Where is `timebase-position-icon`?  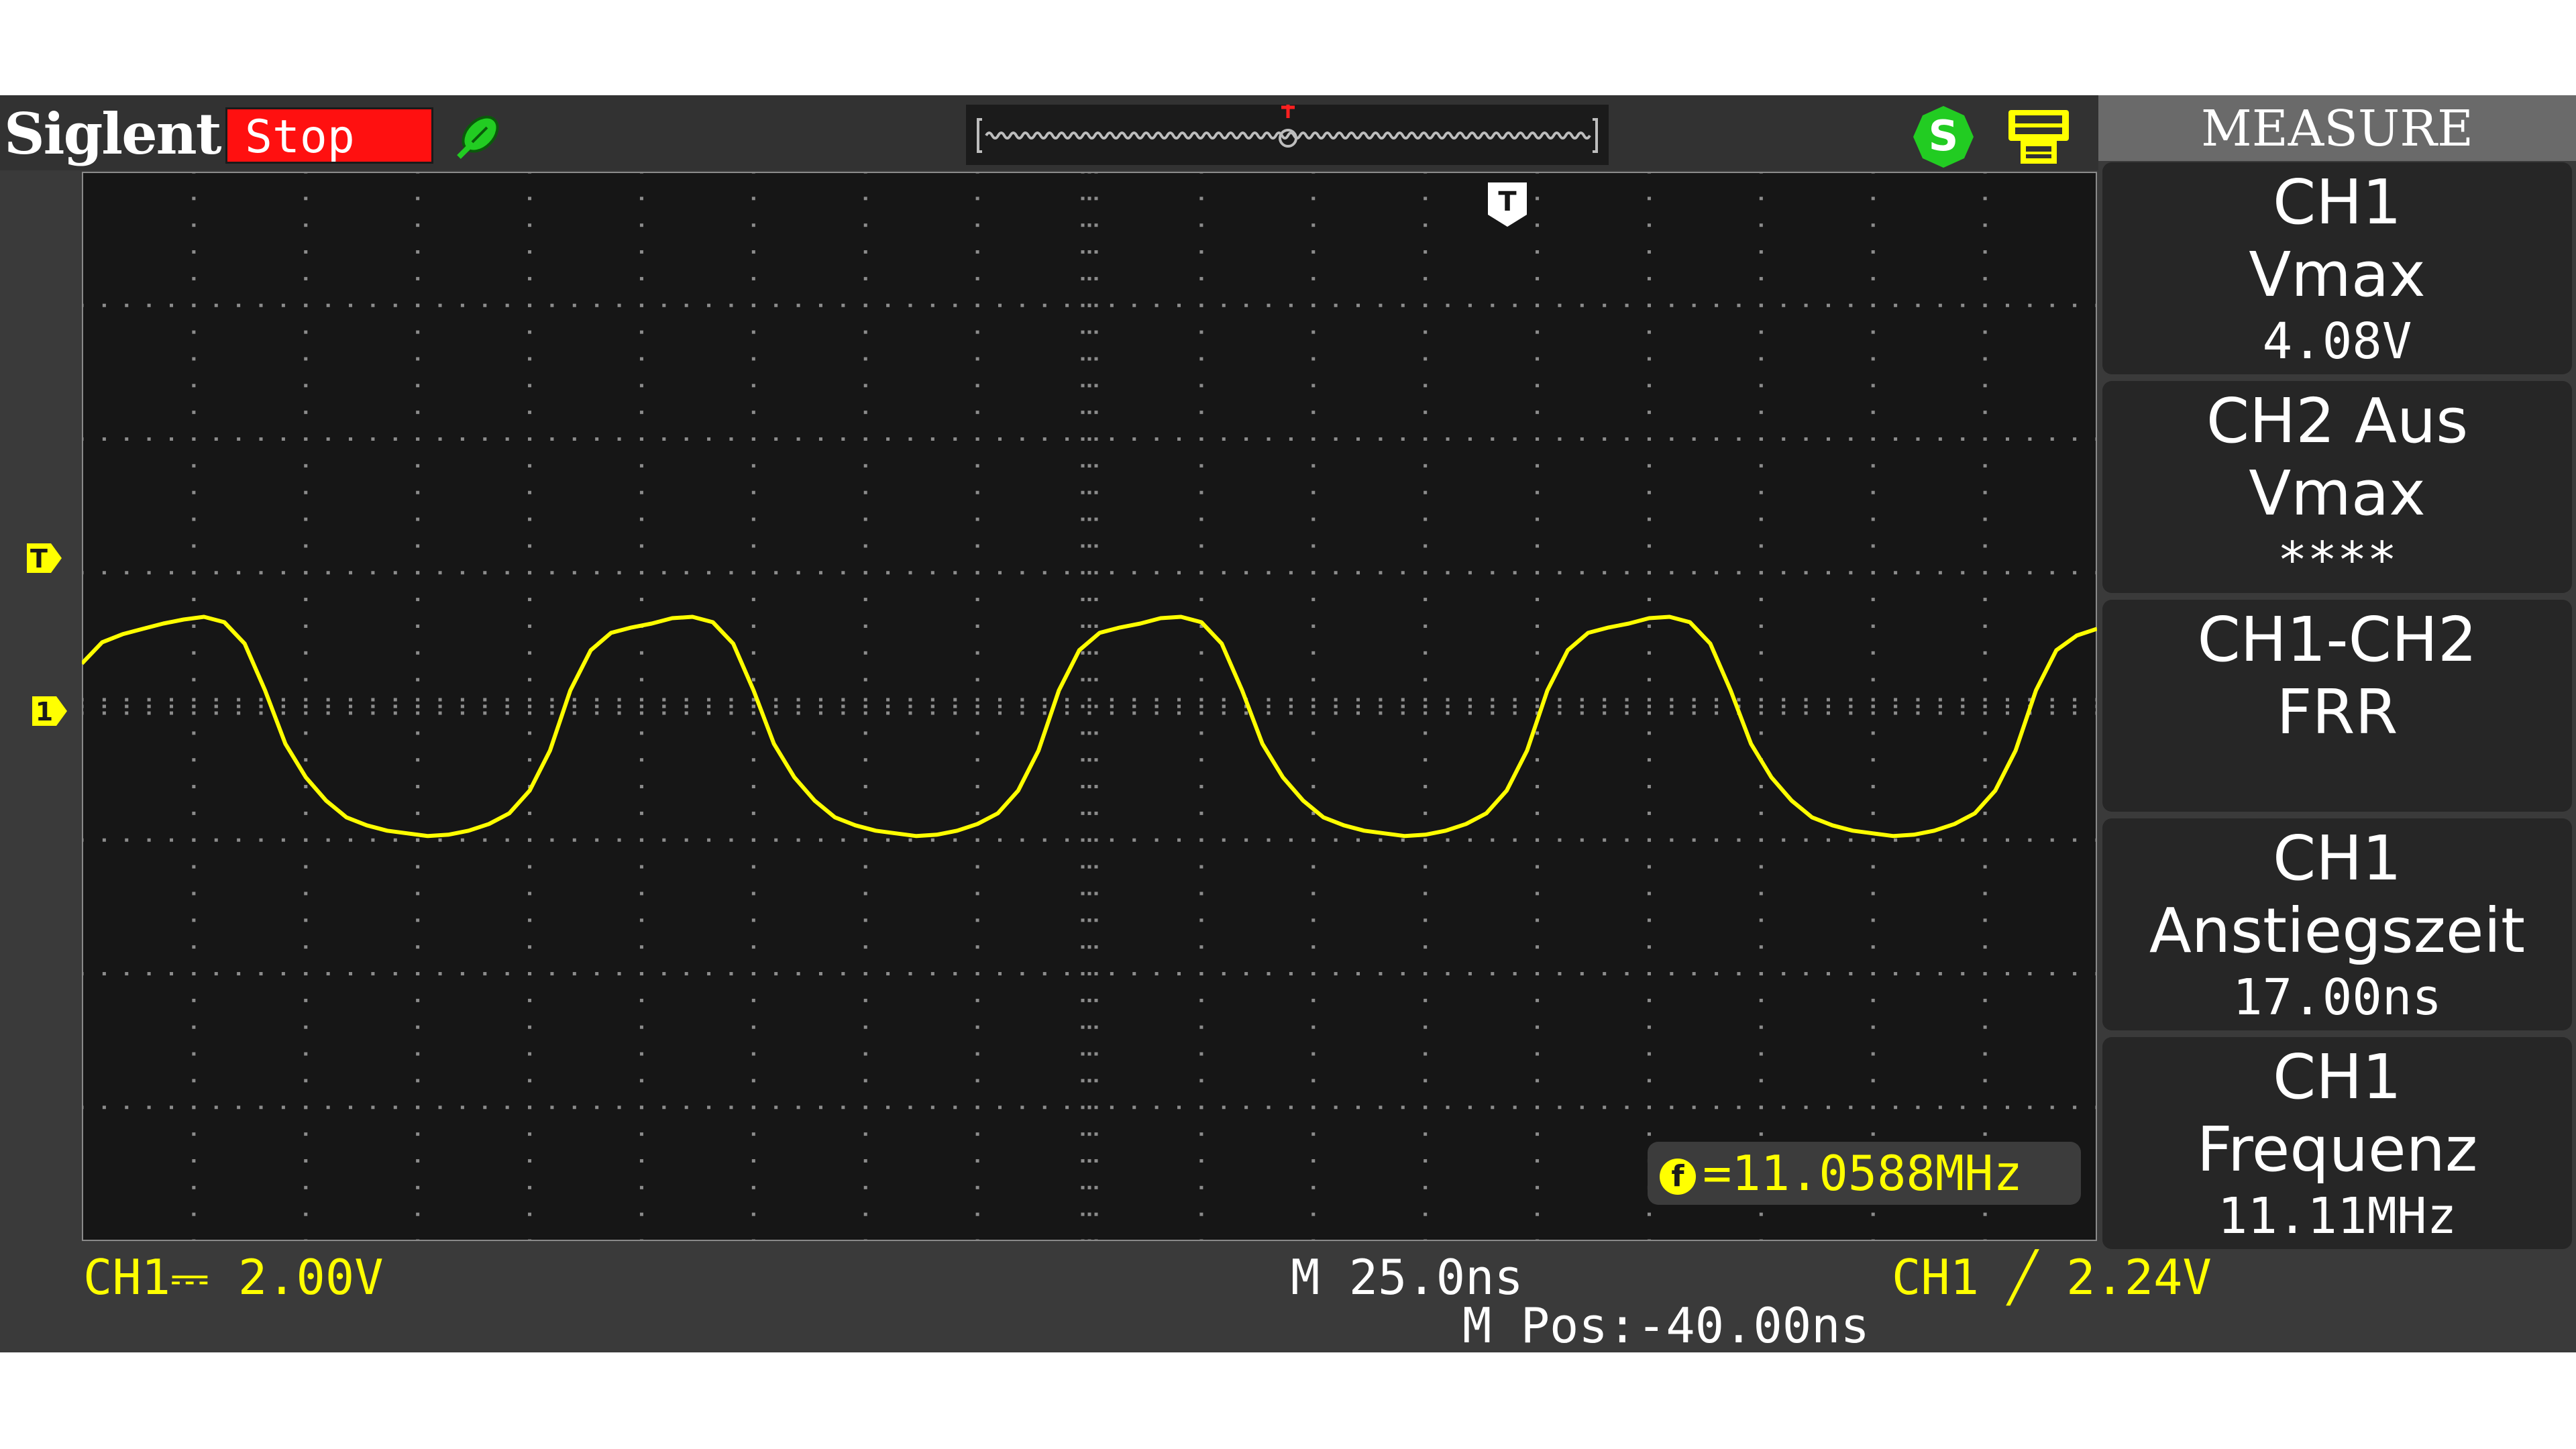 timebase-position-icon is located at coordinates (1287, 135).